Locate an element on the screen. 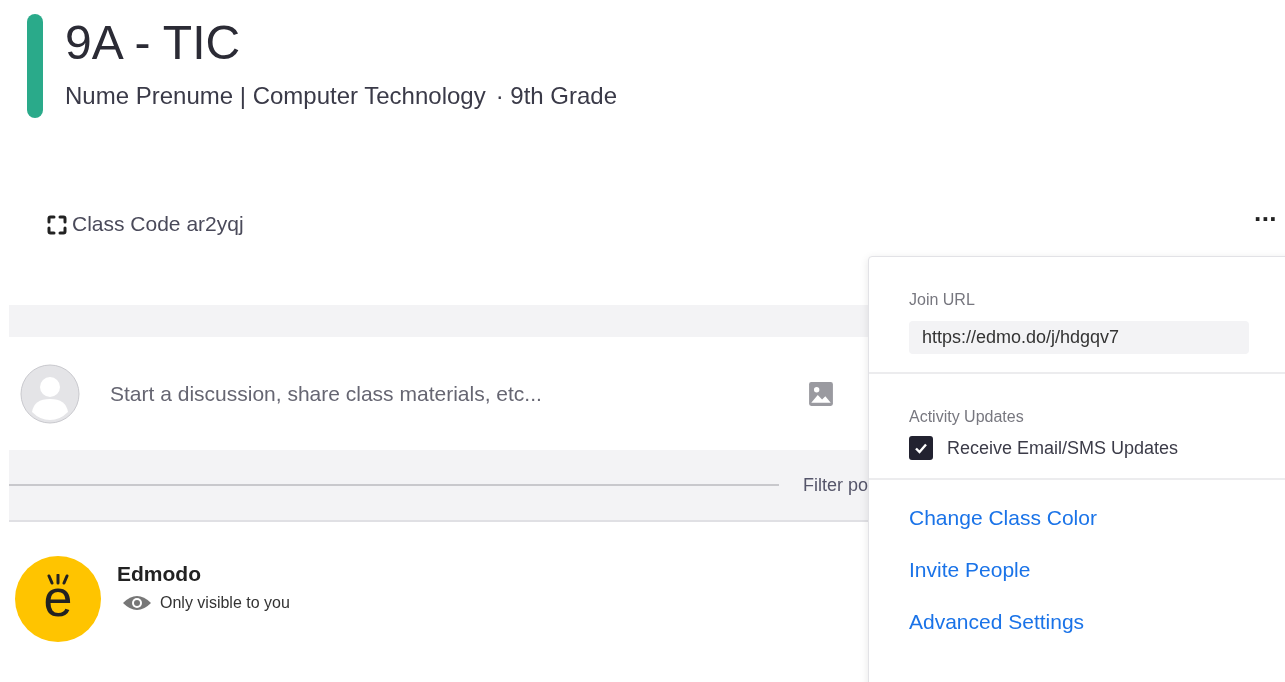  class-code: Class Code ar2yqj is located at coordinates (158, 224).